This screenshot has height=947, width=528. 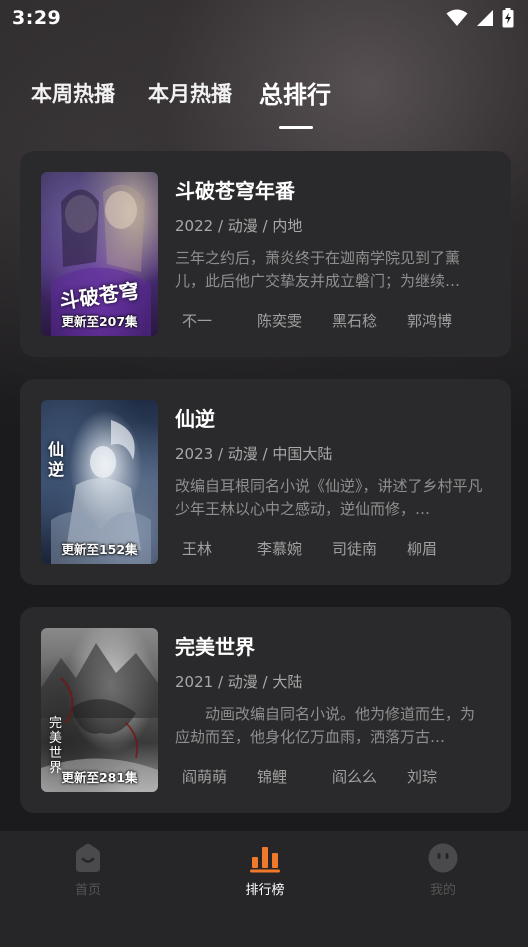 I want to click on item-title: 仙逆, so click(x=195, y=419).